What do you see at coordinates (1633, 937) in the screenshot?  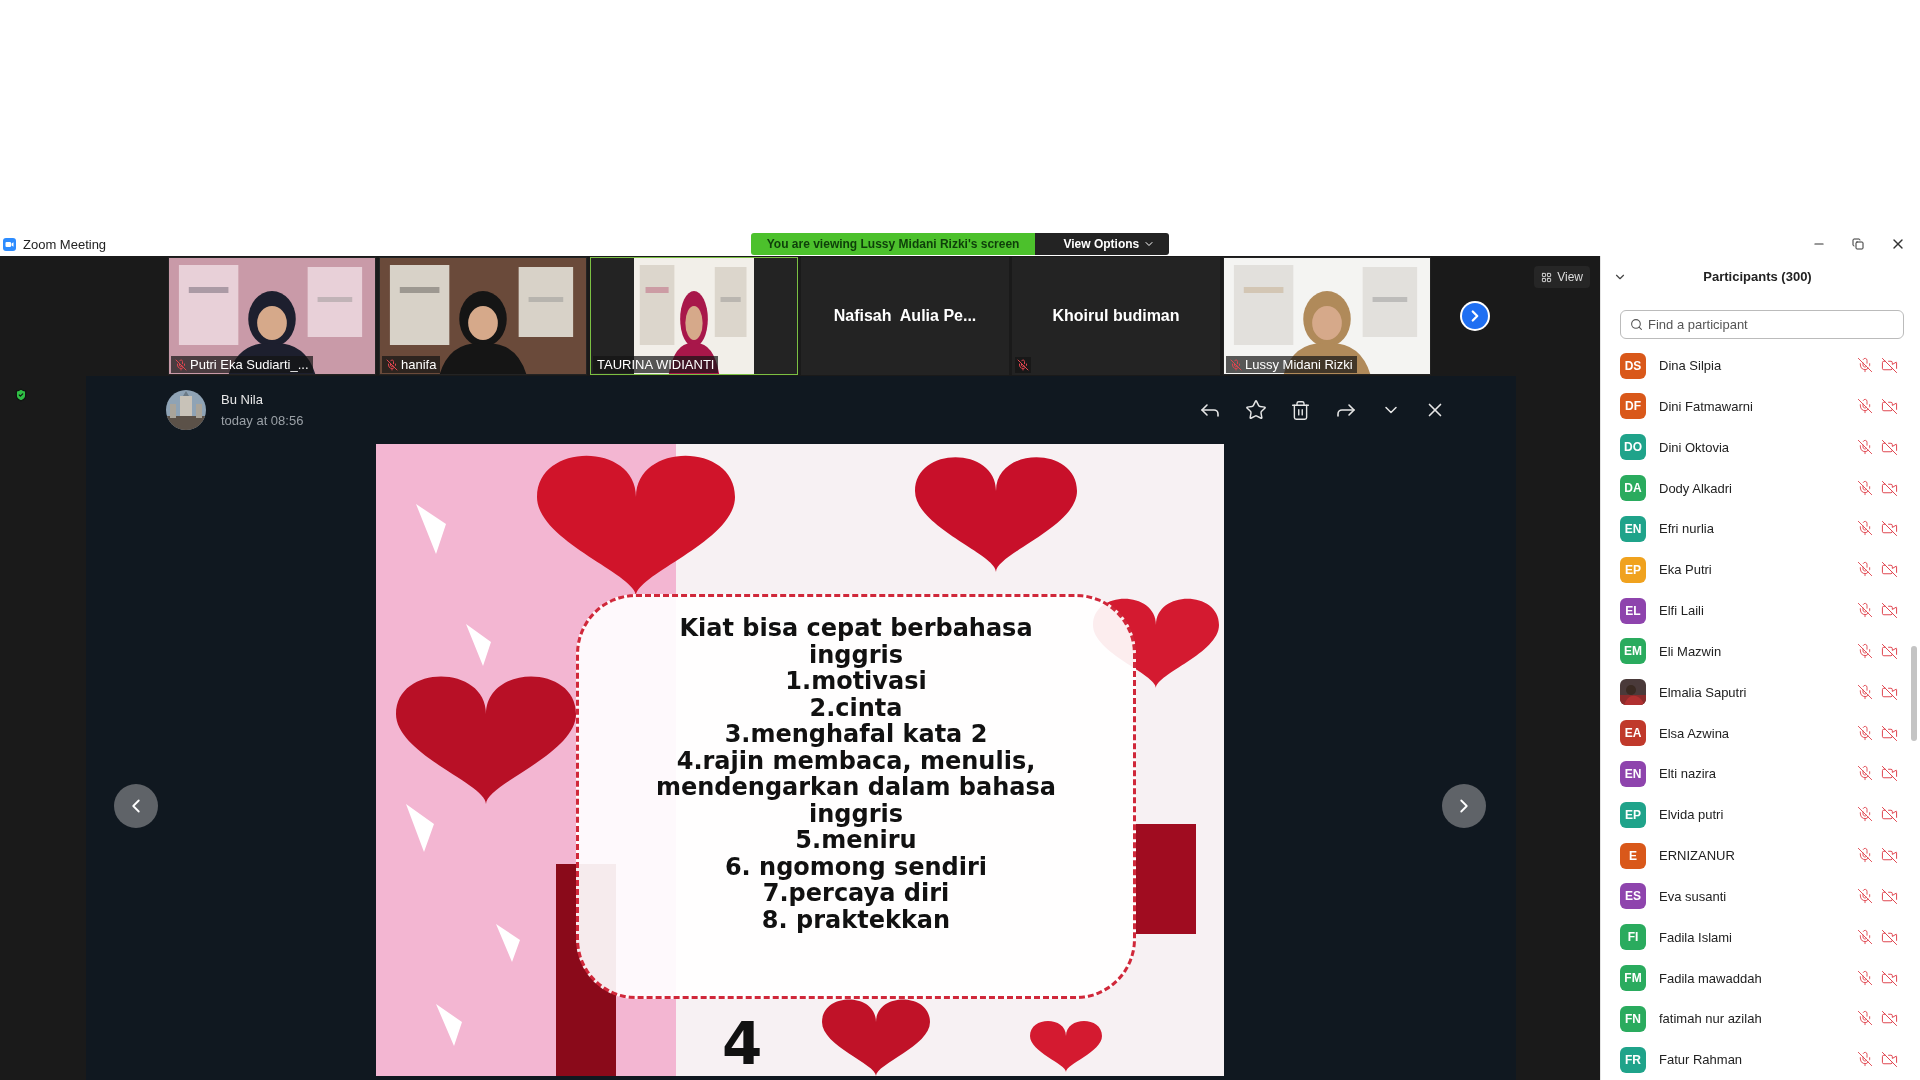 I see `participant-avatar: FI` at bounding box center [1633, 937].